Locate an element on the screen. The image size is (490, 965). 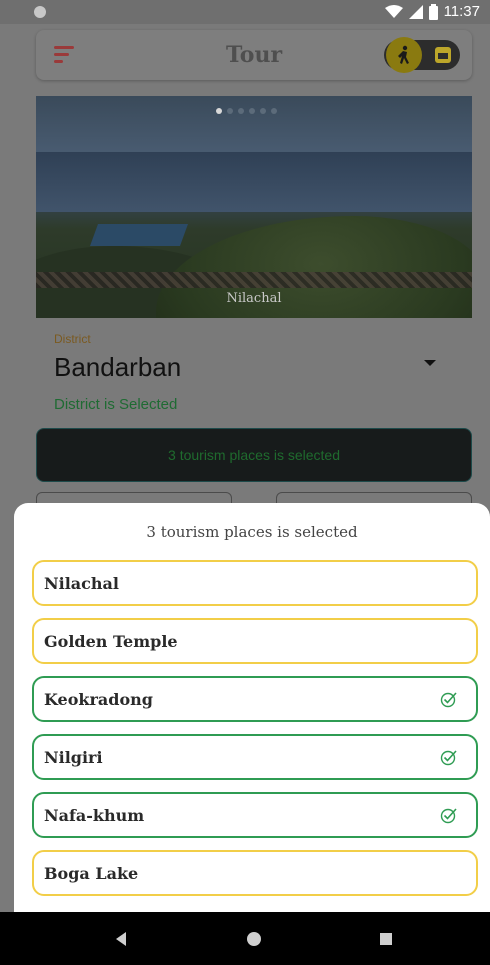
notification-dot-icon is located at coordinates (40, 12).